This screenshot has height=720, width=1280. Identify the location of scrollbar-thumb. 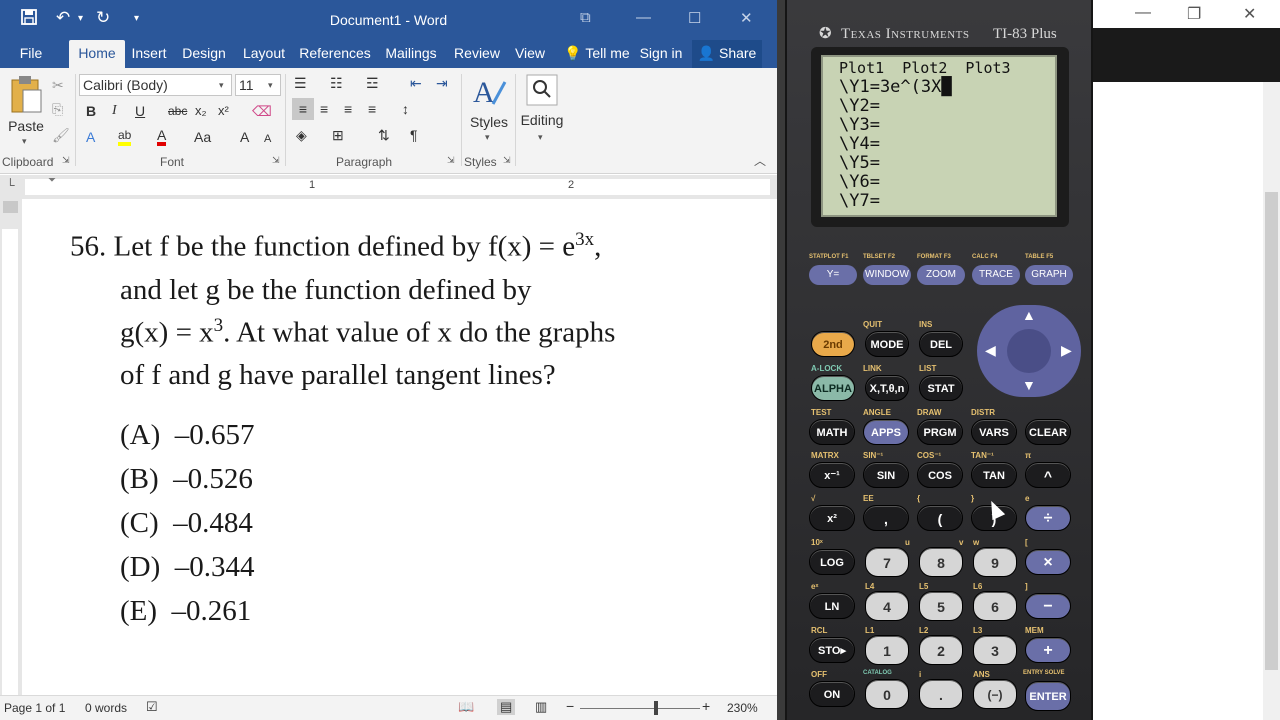
(1271, 431).